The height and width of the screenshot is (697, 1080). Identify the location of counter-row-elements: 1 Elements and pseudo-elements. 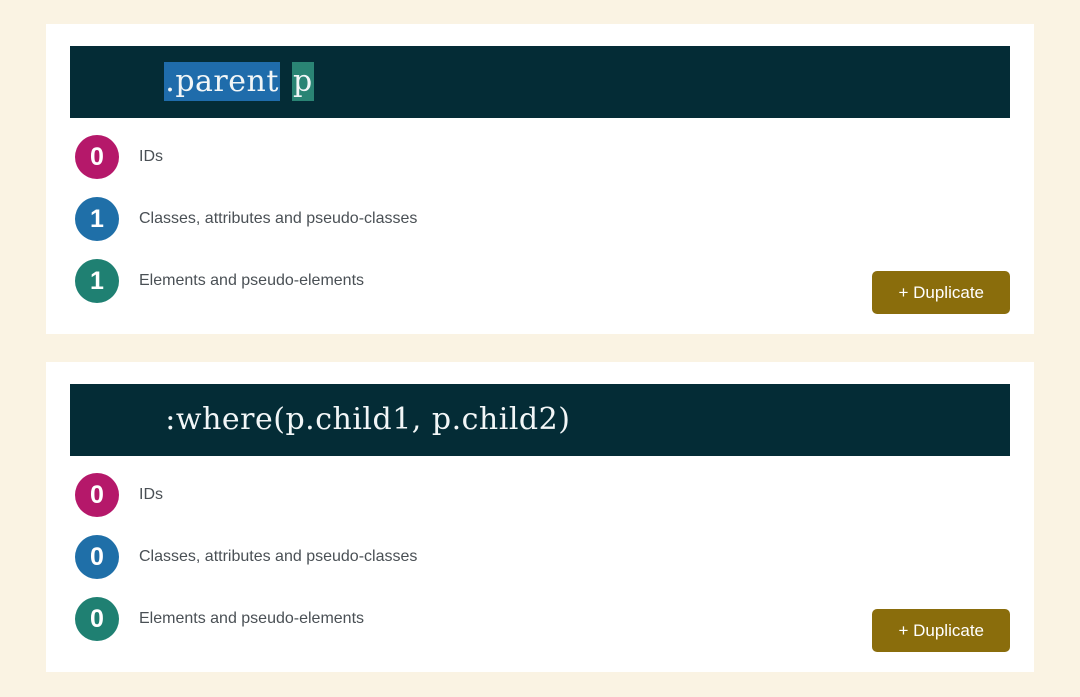
(540, 281).